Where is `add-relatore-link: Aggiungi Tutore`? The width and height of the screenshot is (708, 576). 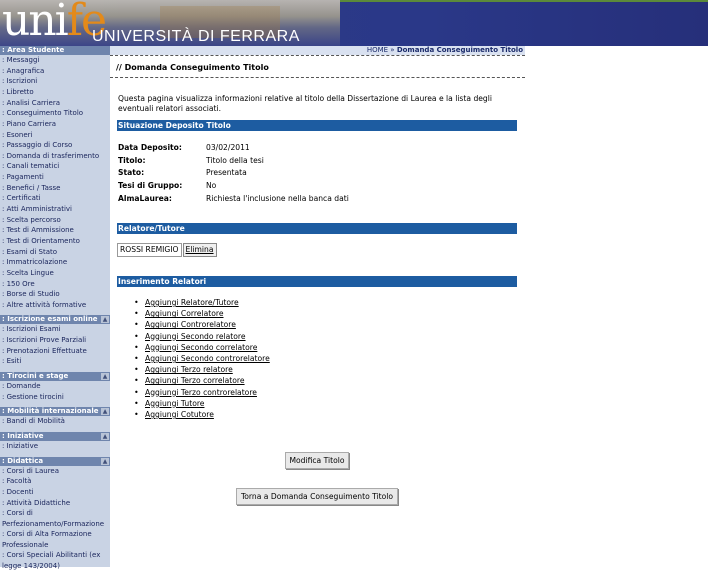 add-relatore-link: Aggiungi Tutore is located at coordinates (174, 403).